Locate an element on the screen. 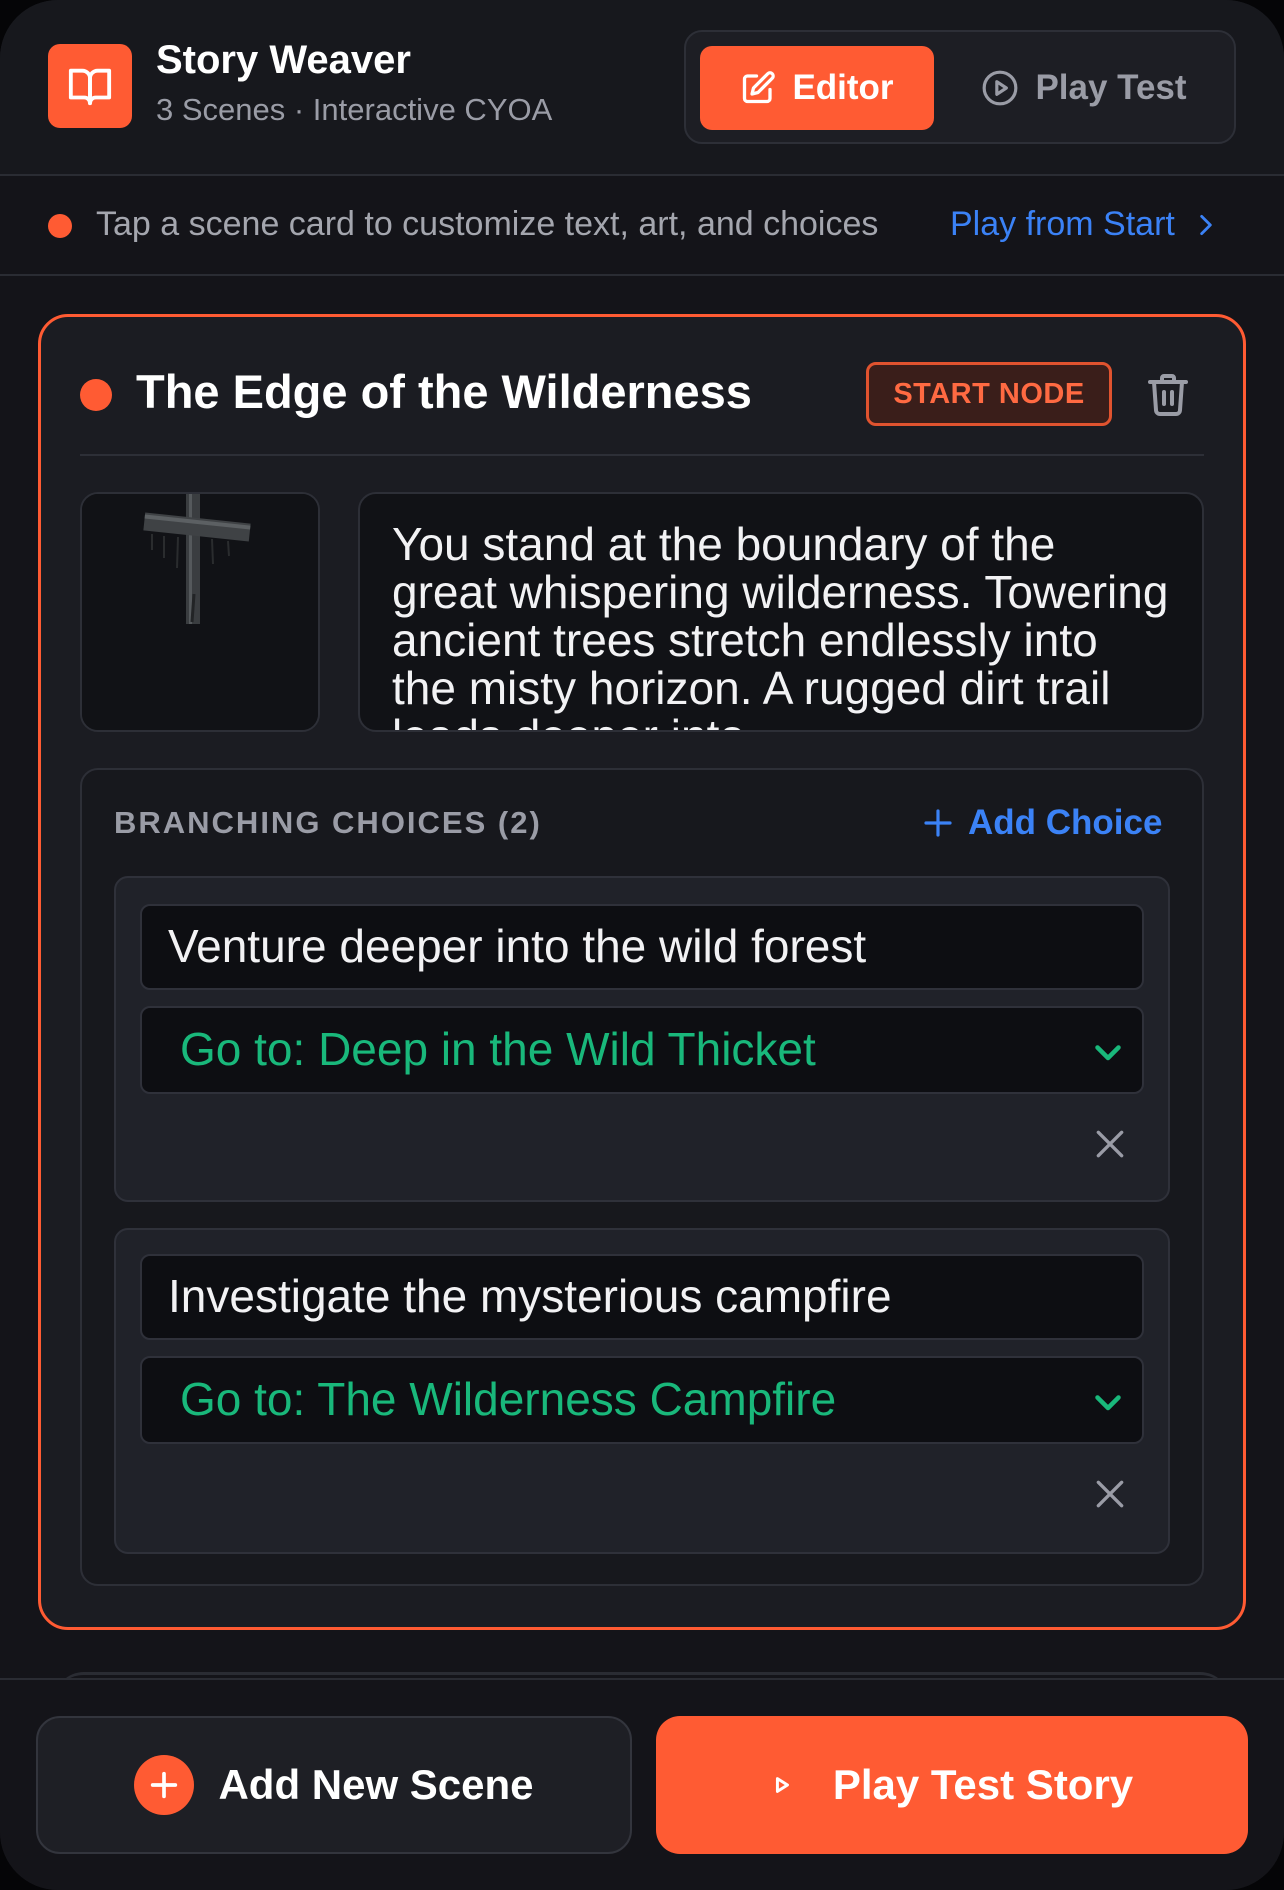  choice-text-input: Venture deeper into the wild forest is located at coordinates (642, 947).